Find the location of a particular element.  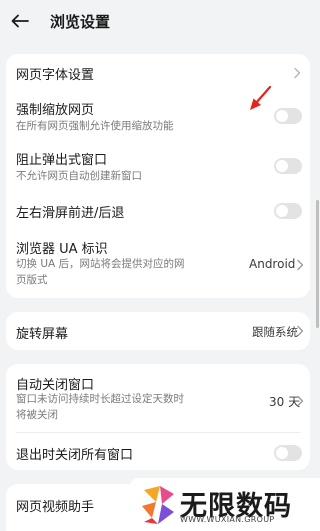

swipe-nav-row: 左右滑屏前进/后退 is located at coordinates (158, 210).